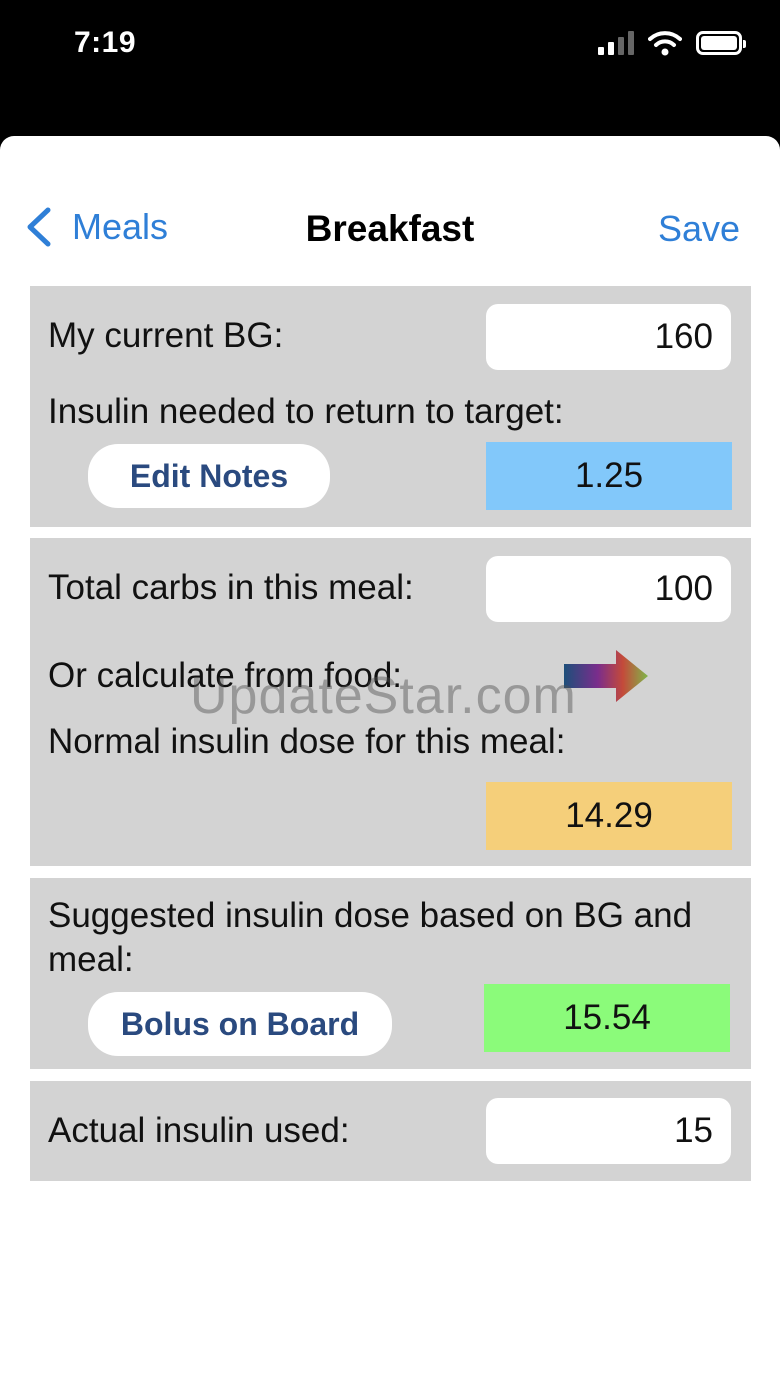  I want to click on status-bar: 7:19, so click(390, 68).